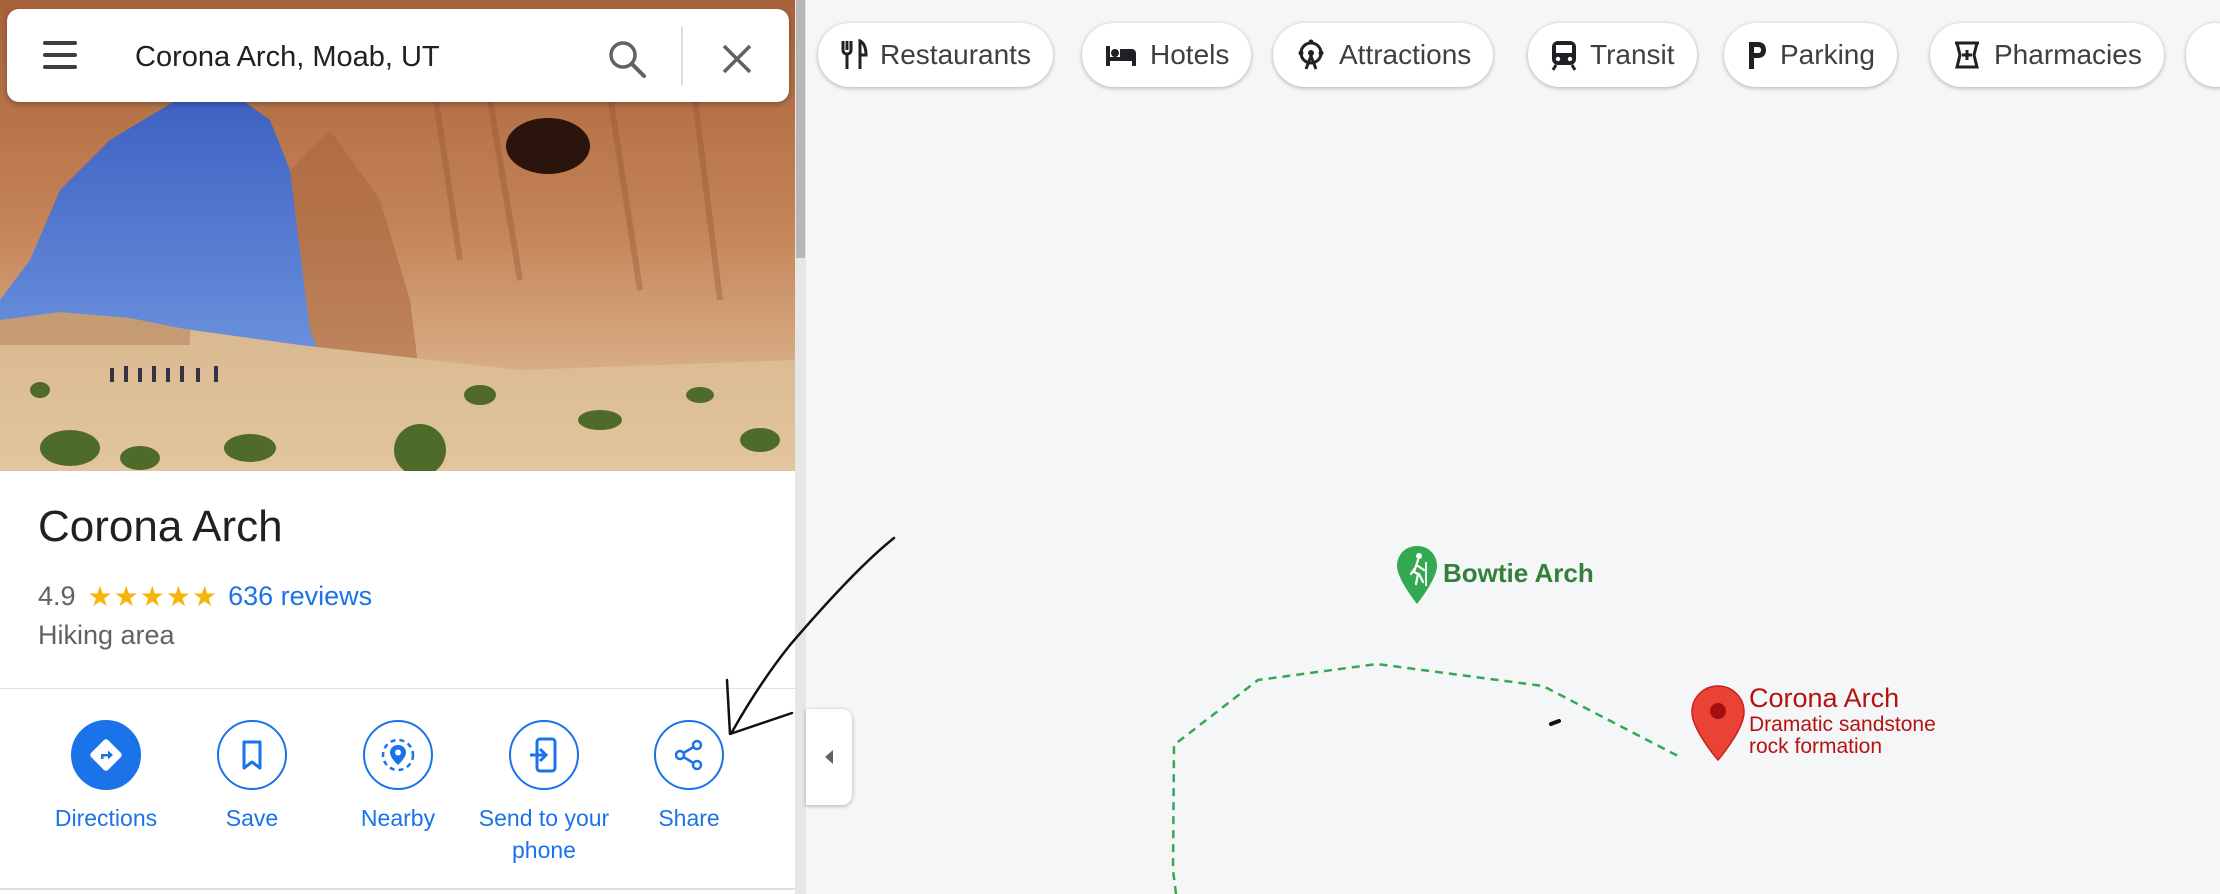  Describe the element at coordinates (252, 755) in the screenshot. I see `bookmark-icon` at that location.